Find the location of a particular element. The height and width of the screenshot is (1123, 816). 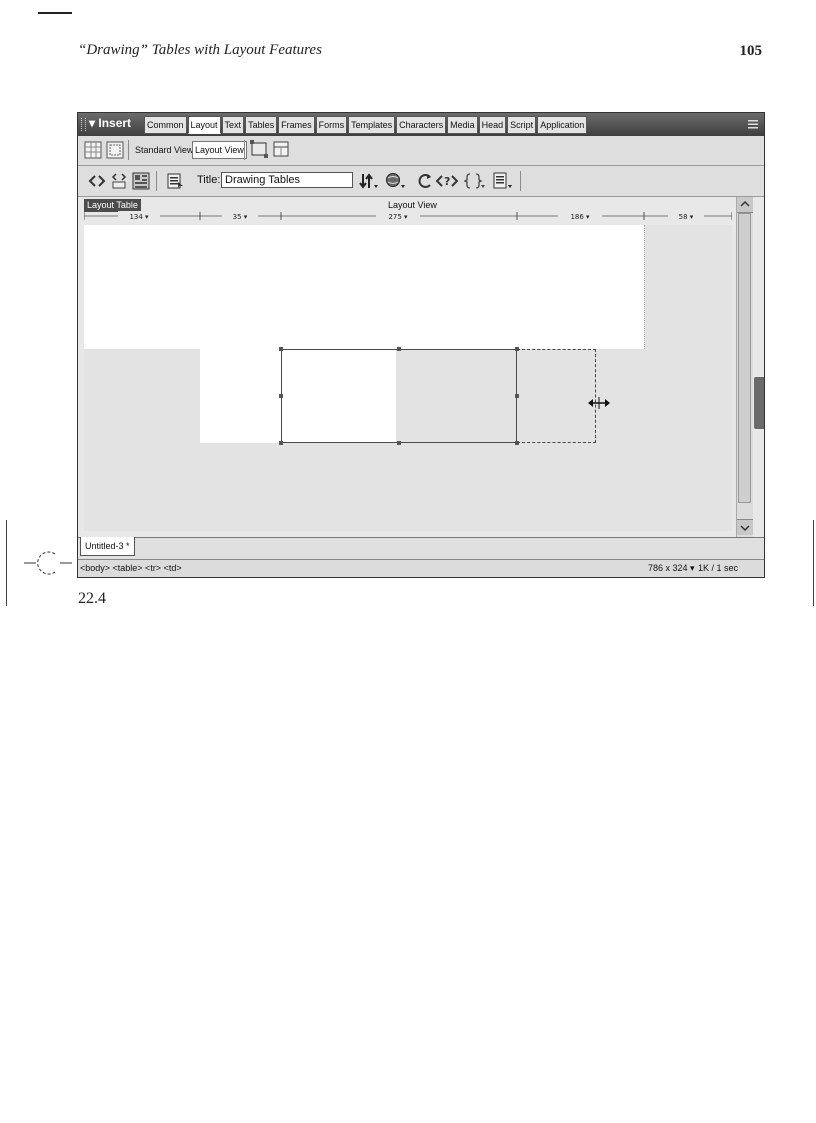

code-navigation-icon is located at coordinates (475, 181).